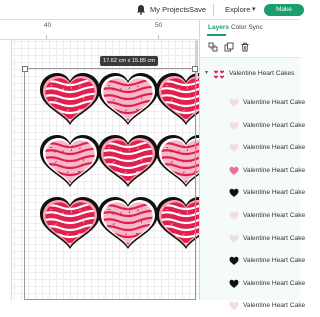 The height and width of the screenshot is (317, 320). I want to click on layer-toolbar, so click(250, 47).